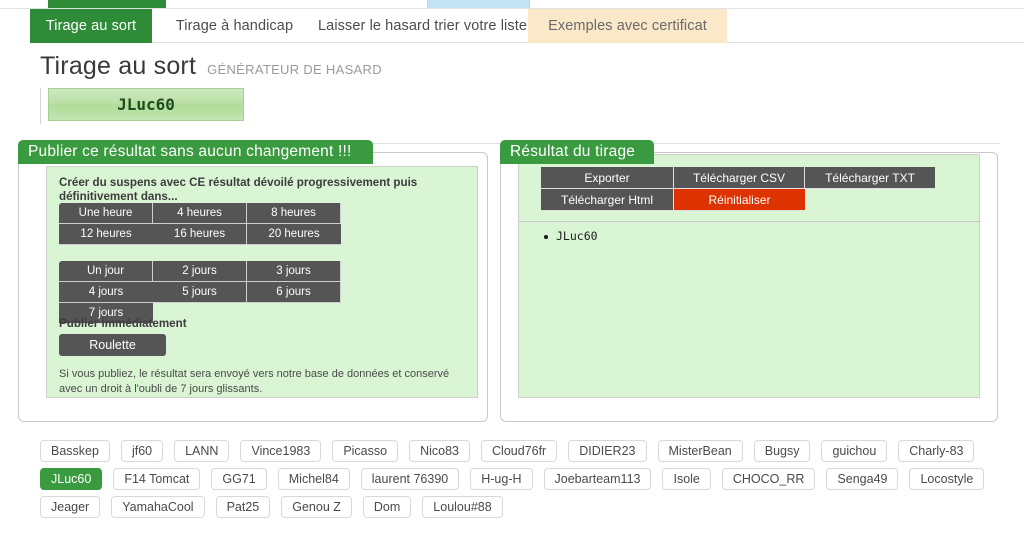  Describe the element at coordinates (200, 271) in the screenshot. I see `delay-days-button-1: 2 jours` at that location.